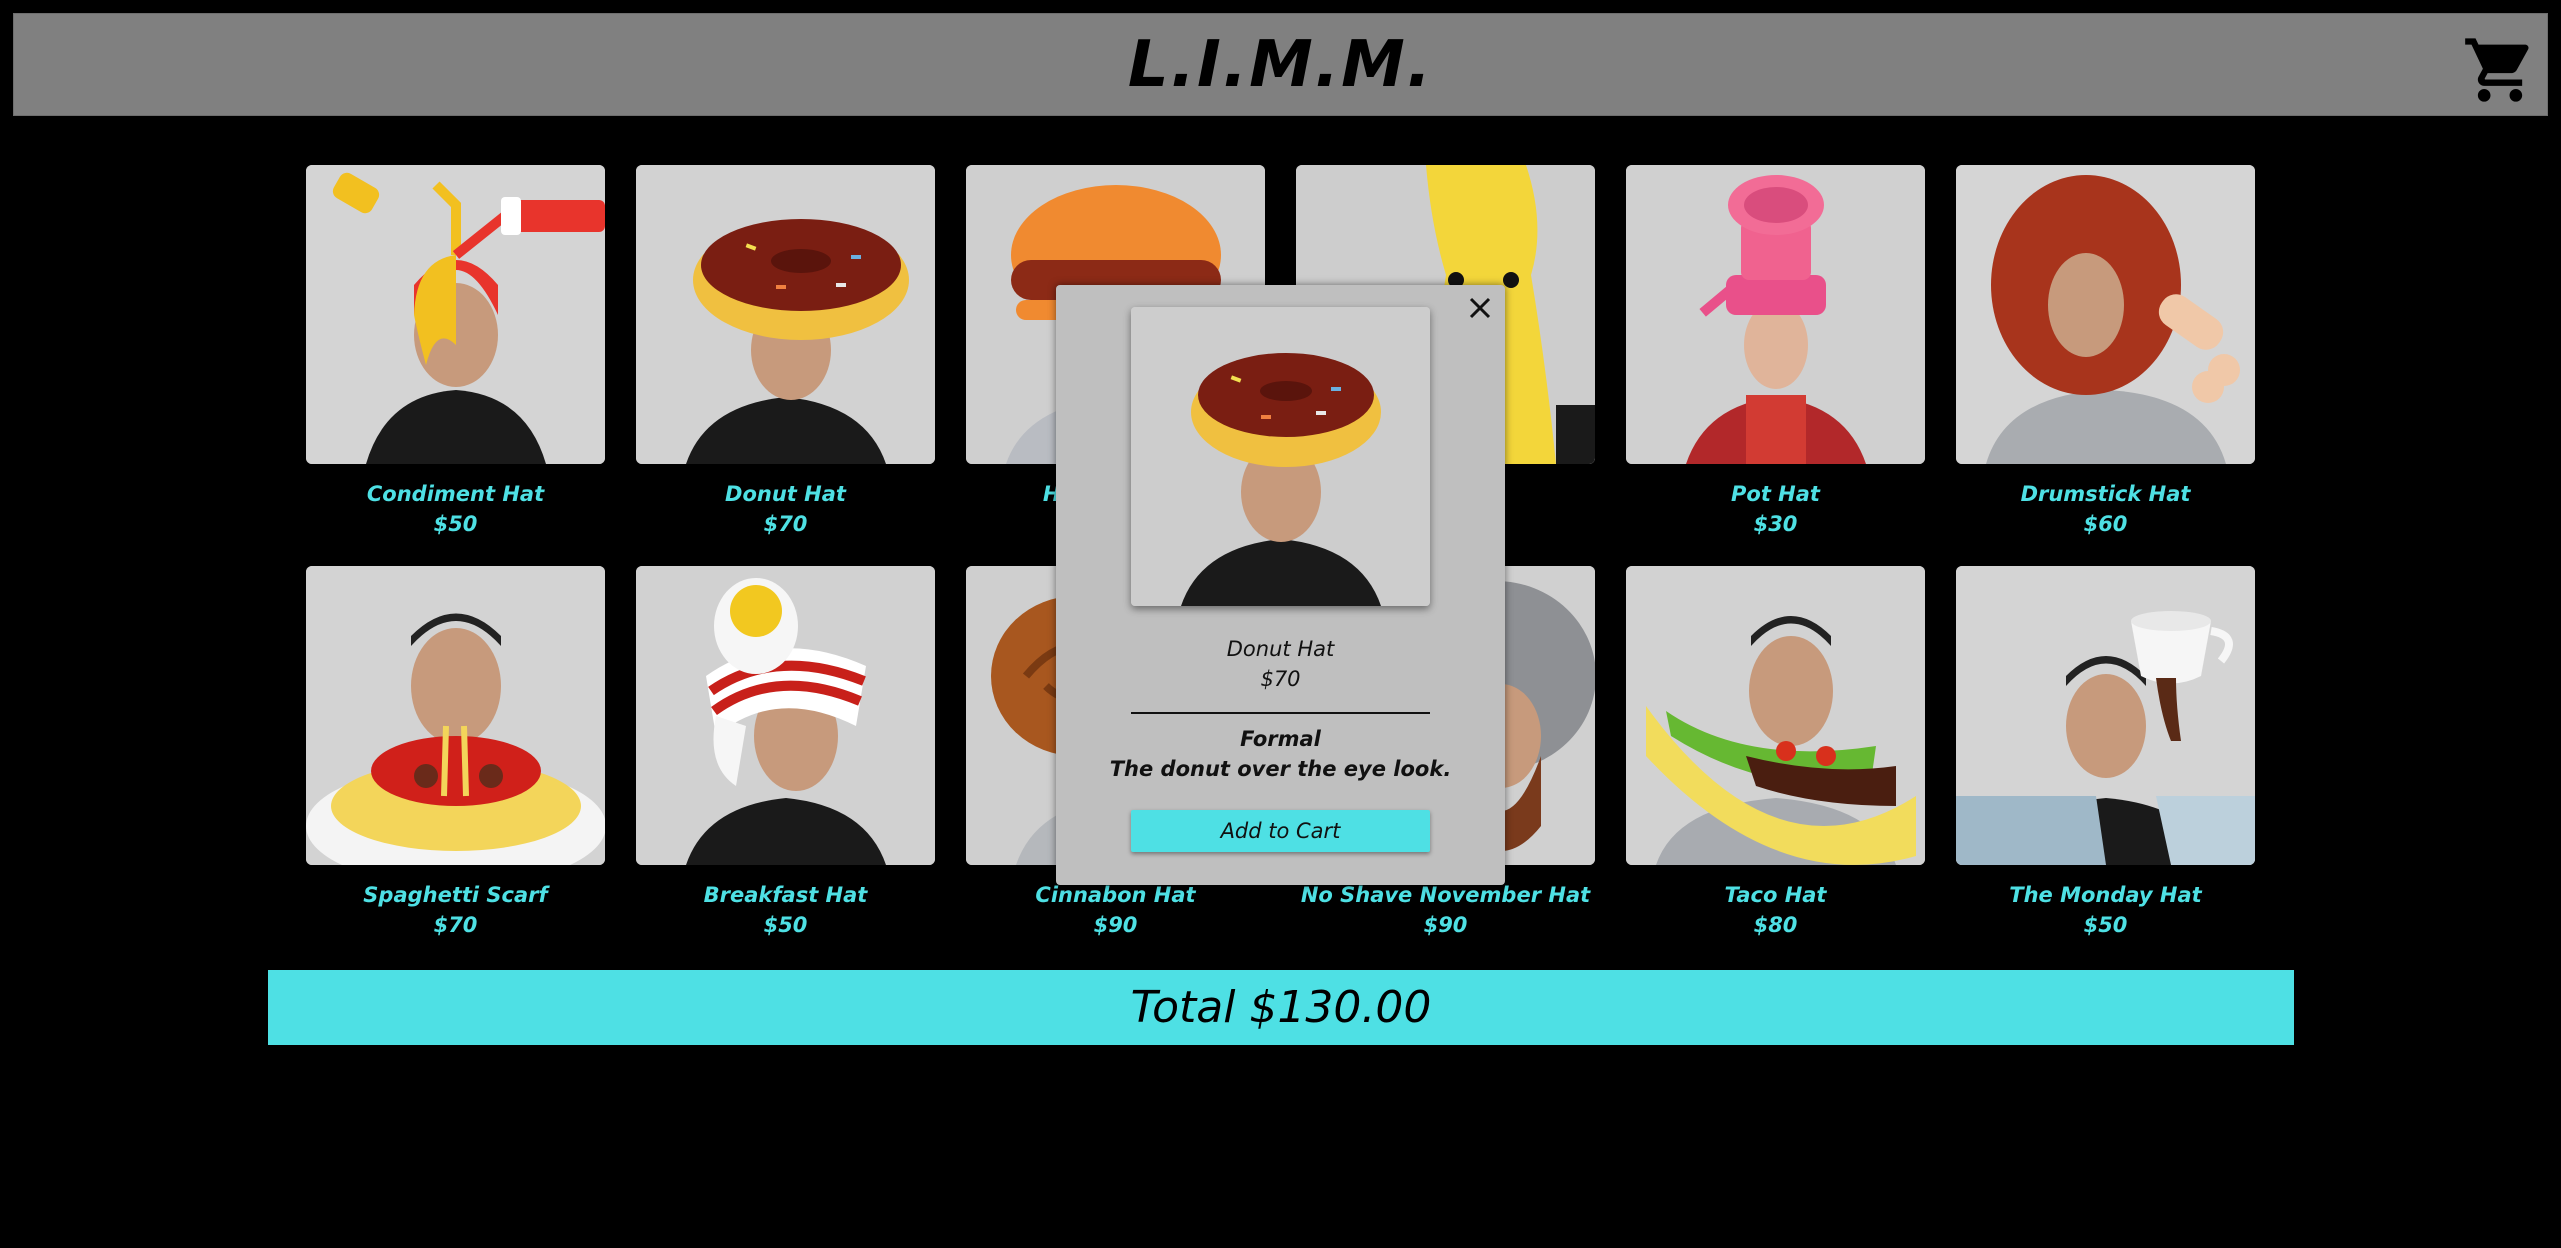  I want to click on cart-total-label: Total $130.00, so click(1281, 1007).